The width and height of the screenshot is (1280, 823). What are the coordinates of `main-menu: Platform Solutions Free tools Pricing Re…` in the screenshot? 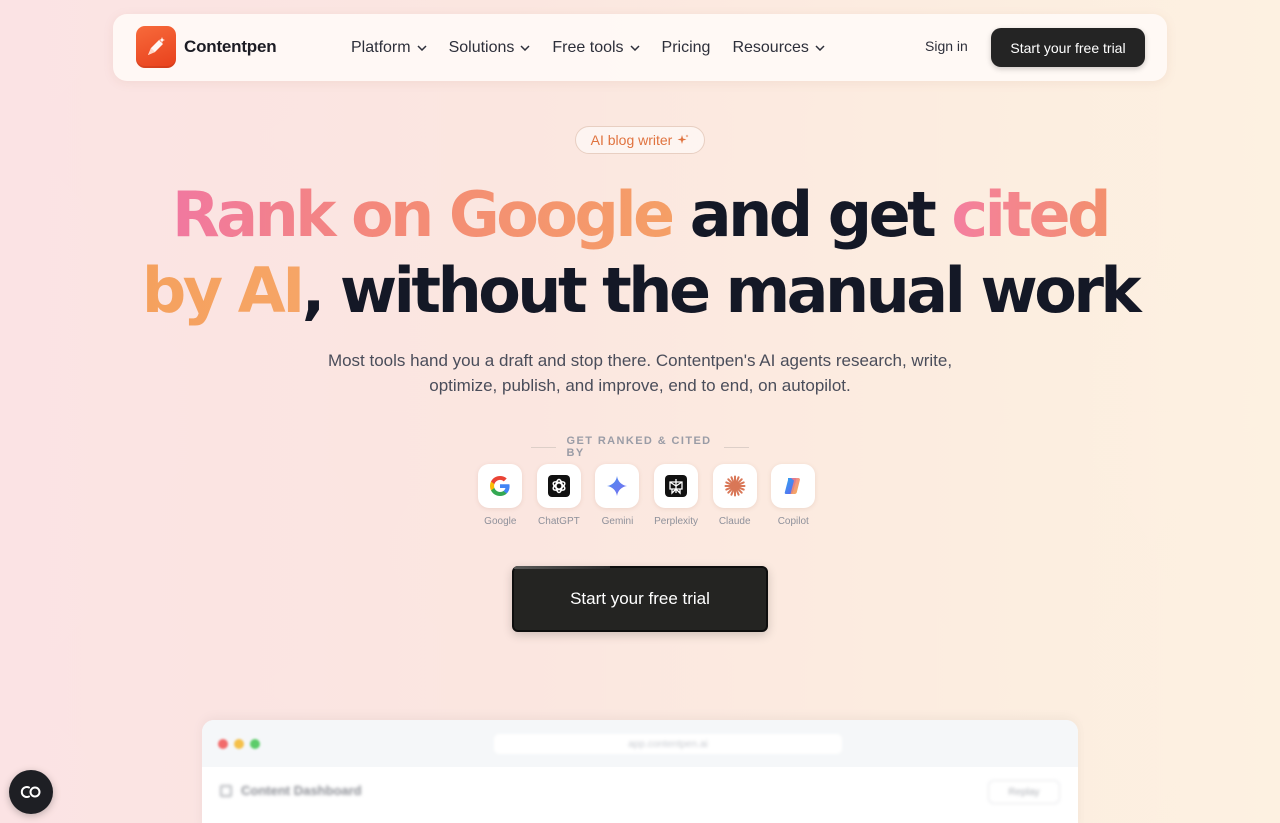 It's located at (599, 47).